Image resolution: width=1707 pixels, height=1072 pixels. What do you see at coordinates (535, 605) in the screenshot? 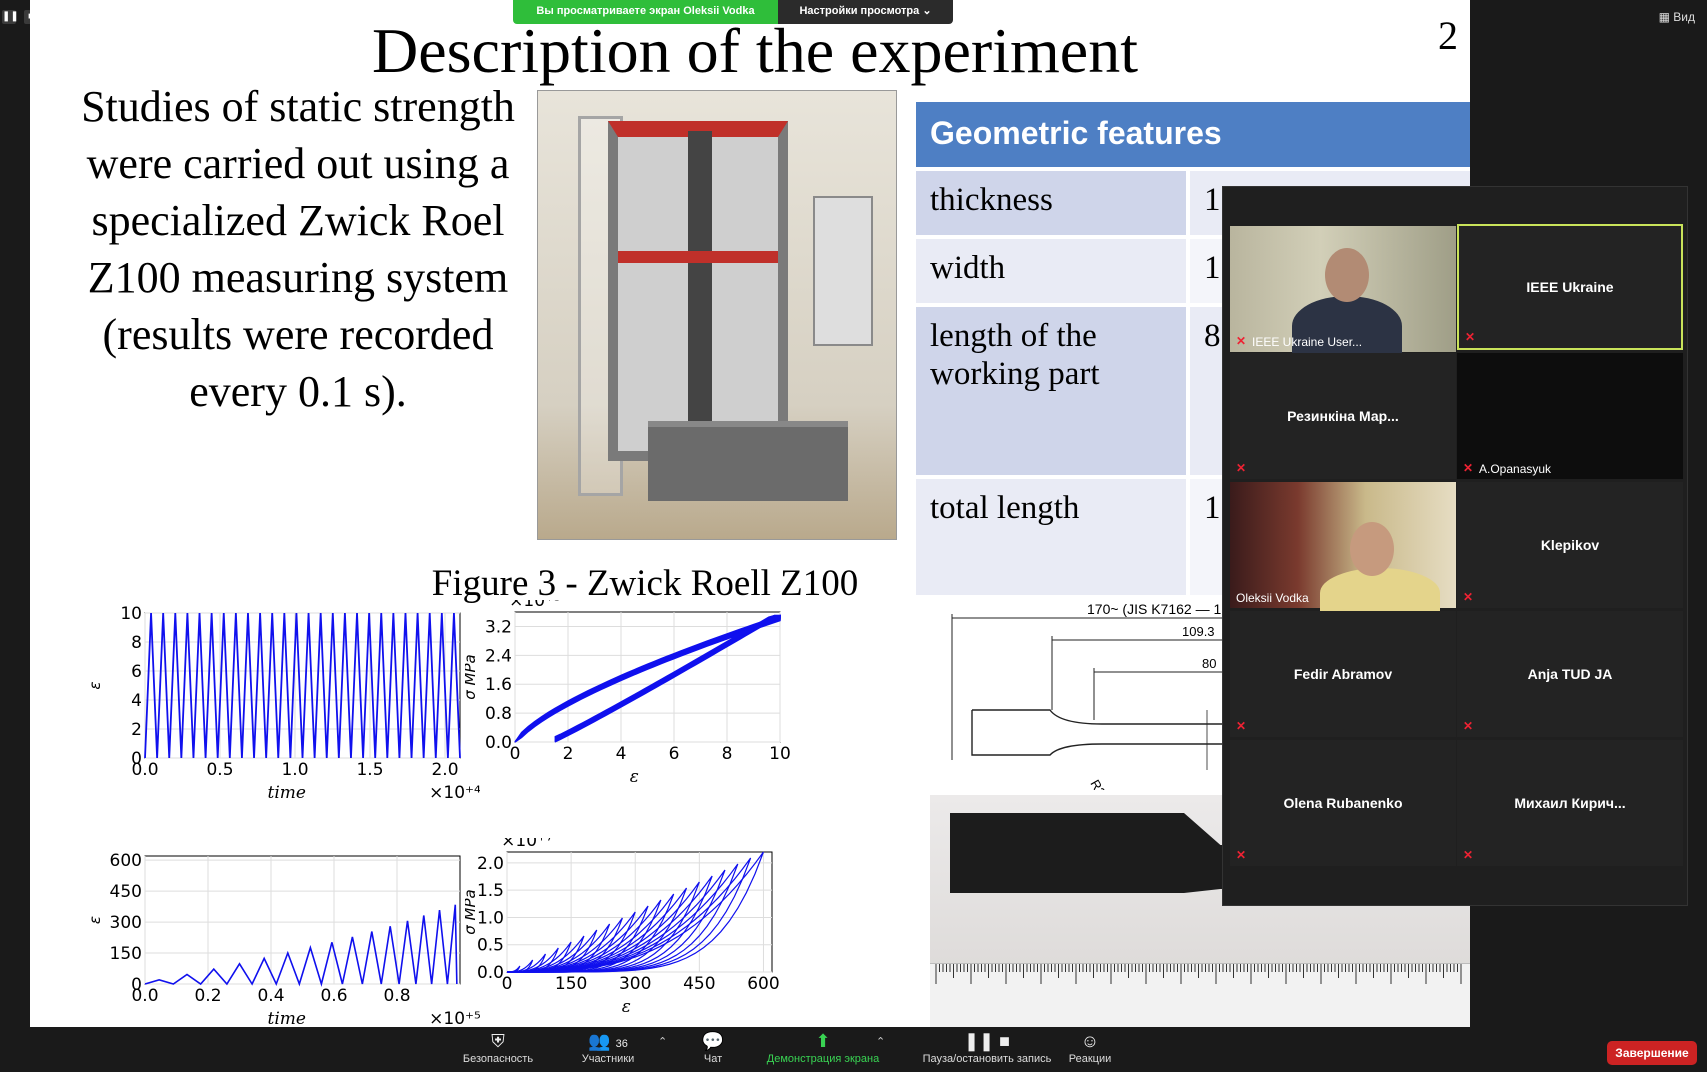
I see `y-multiplier: ×10⁺⁵` at bounding box center [535, 605].